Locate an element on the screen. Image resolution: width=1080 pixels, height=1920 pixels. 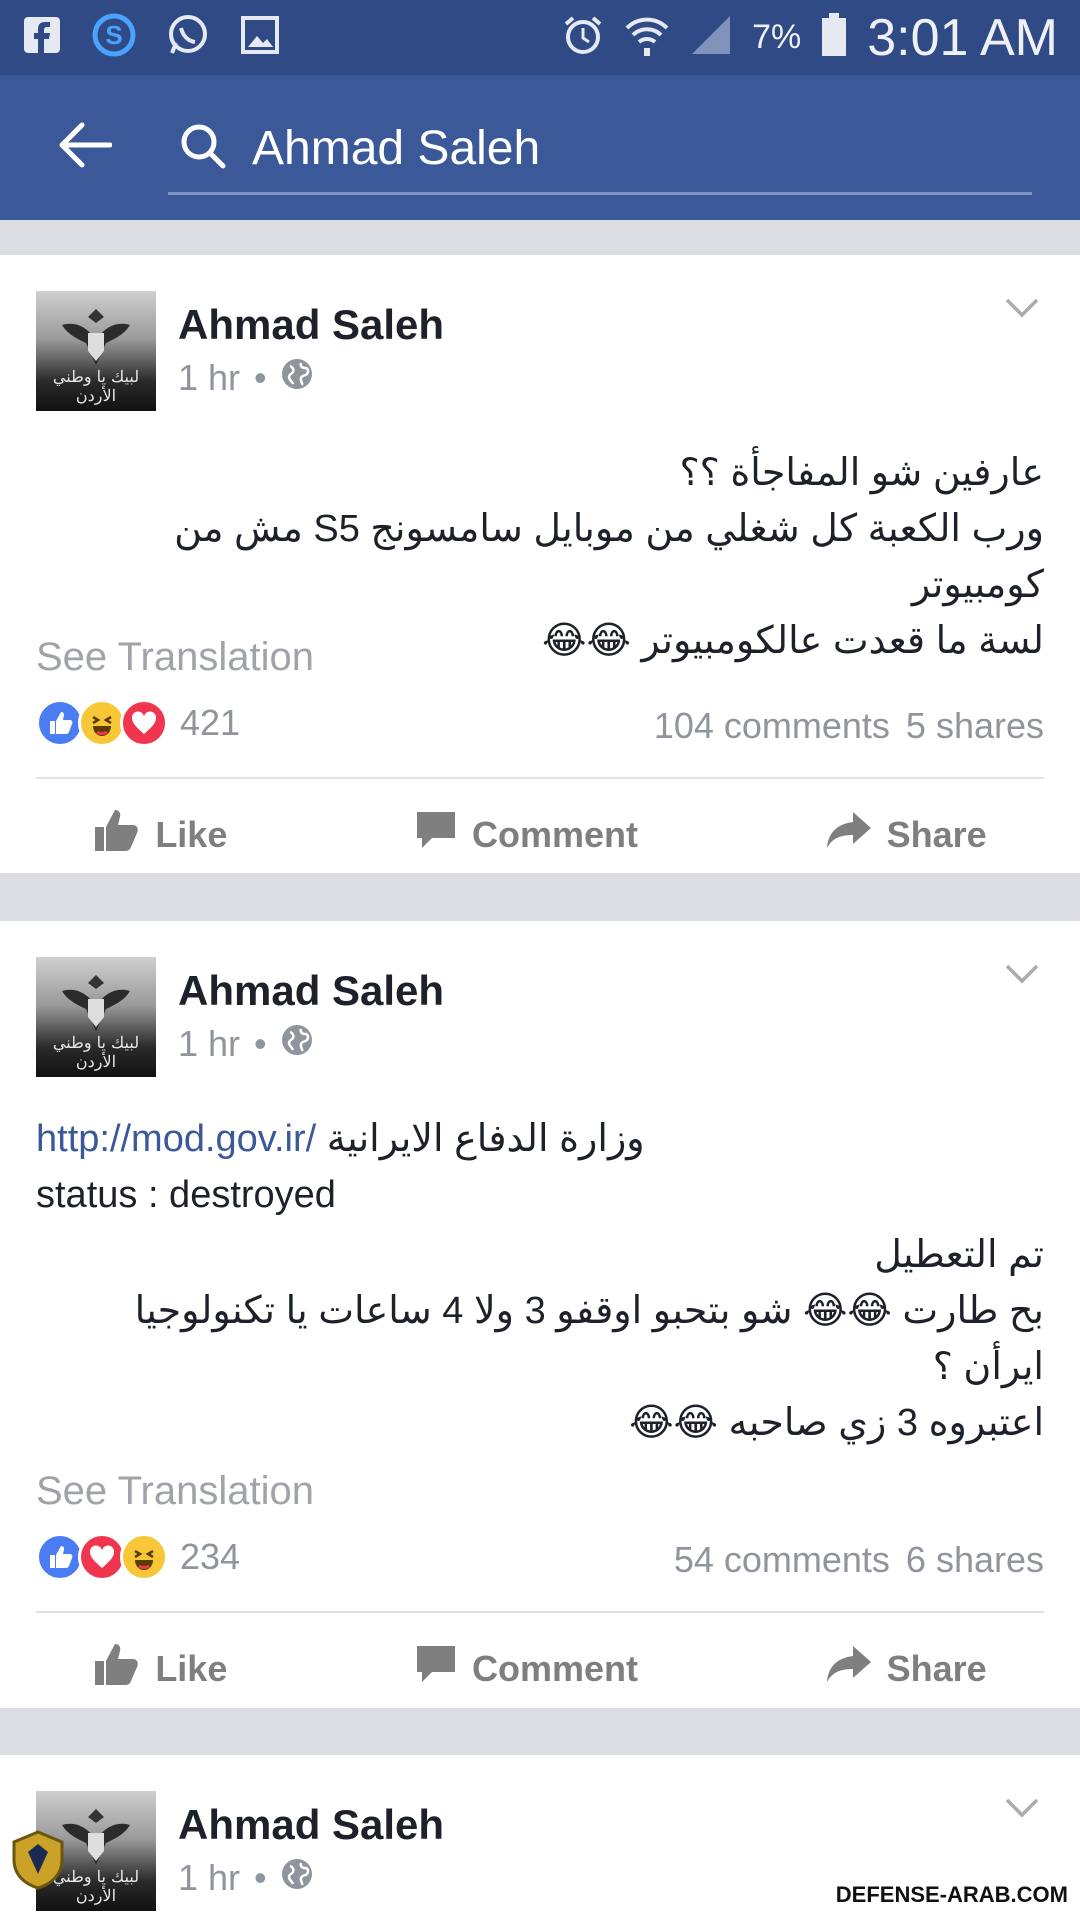
facebook-notification-icon is located at coordinates (42, 37).